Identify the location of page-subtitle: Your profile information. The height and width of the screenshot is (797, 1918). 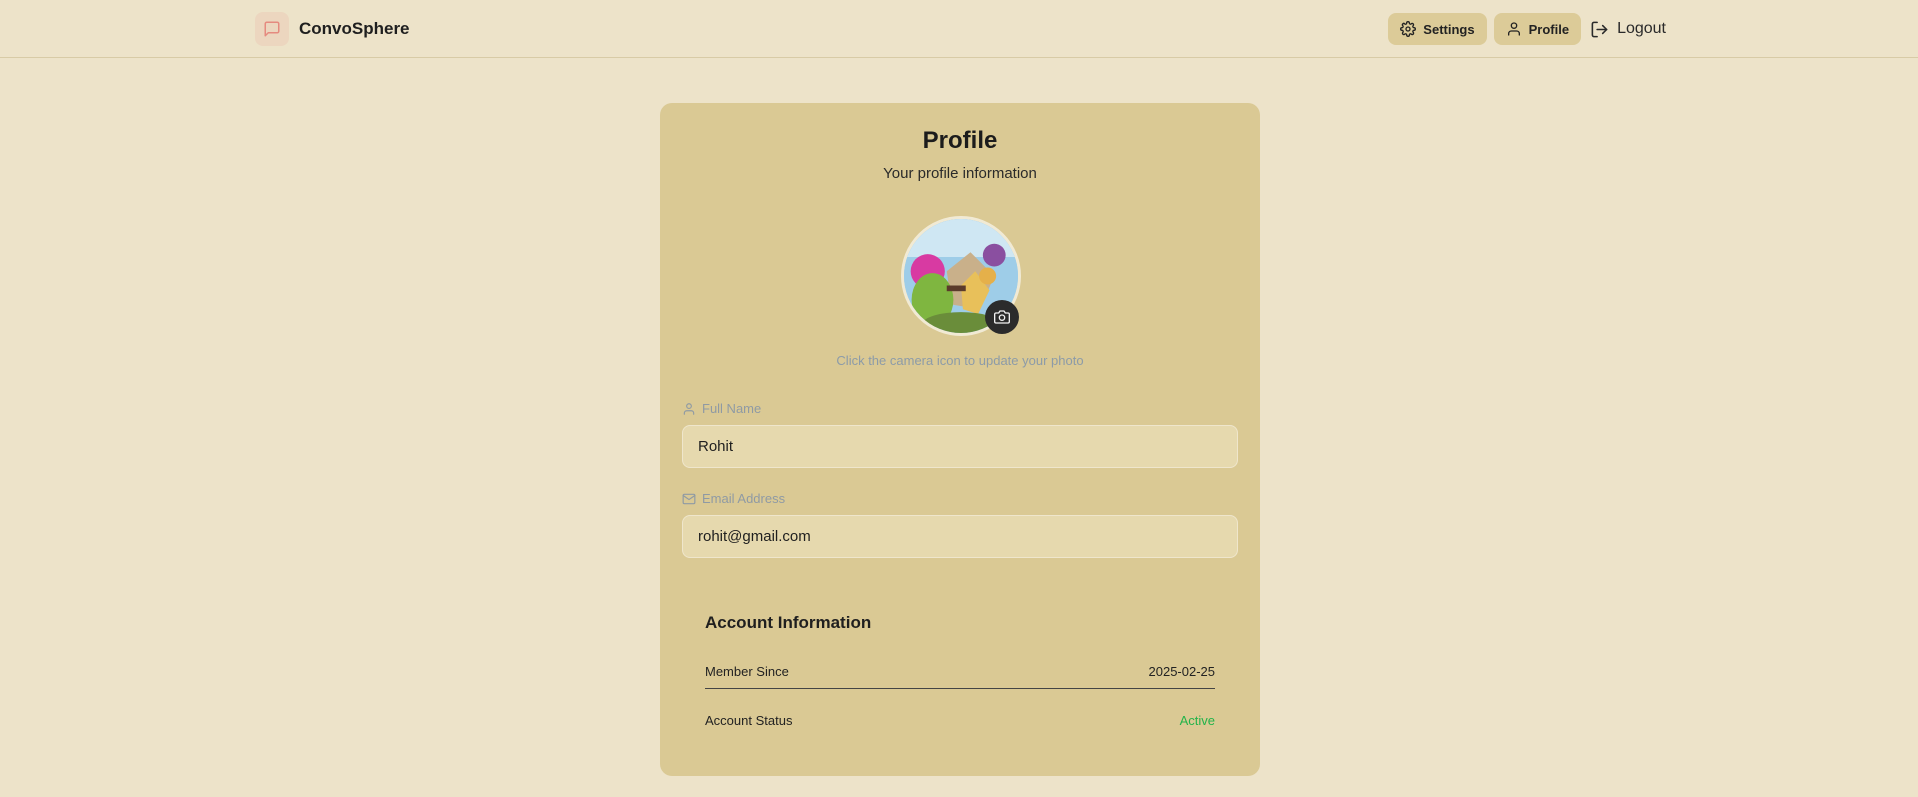
(960, 173).